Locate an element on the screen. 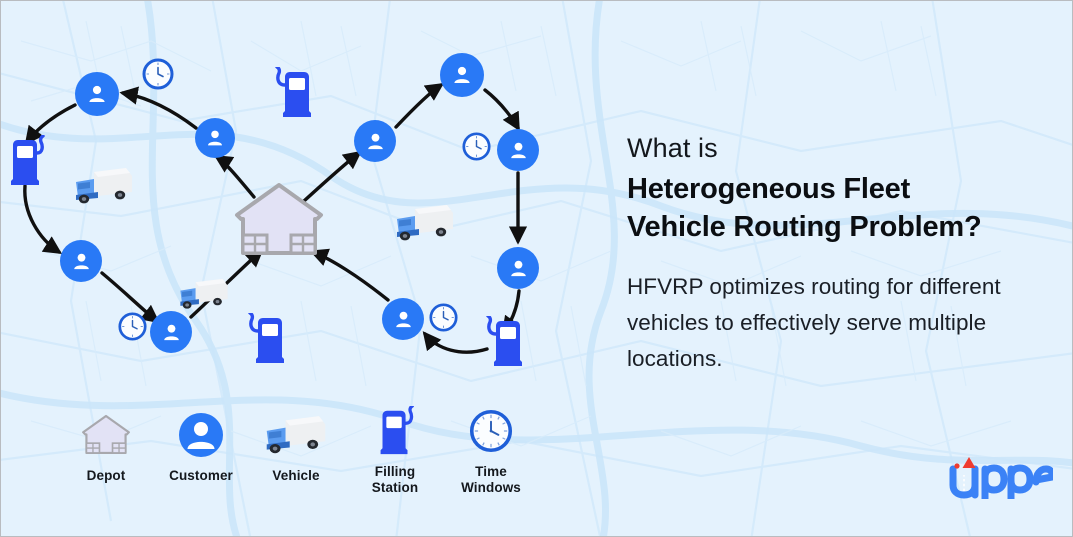 The height and width of the screenshot is (537, 1073). eyebrow-text: What is is located at coordinates (672, 148).